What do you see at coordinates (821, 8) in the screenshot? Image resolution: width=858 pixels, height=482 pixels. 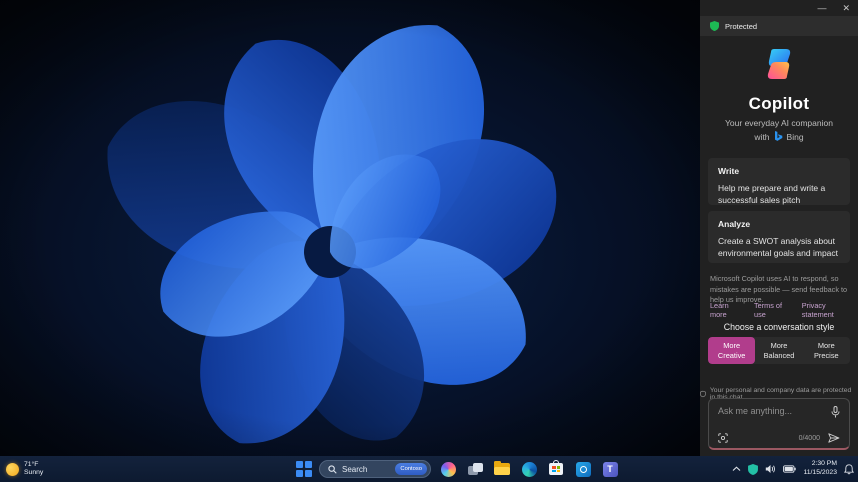 I see `minimize-button: —` at bounding box center [821, 8].